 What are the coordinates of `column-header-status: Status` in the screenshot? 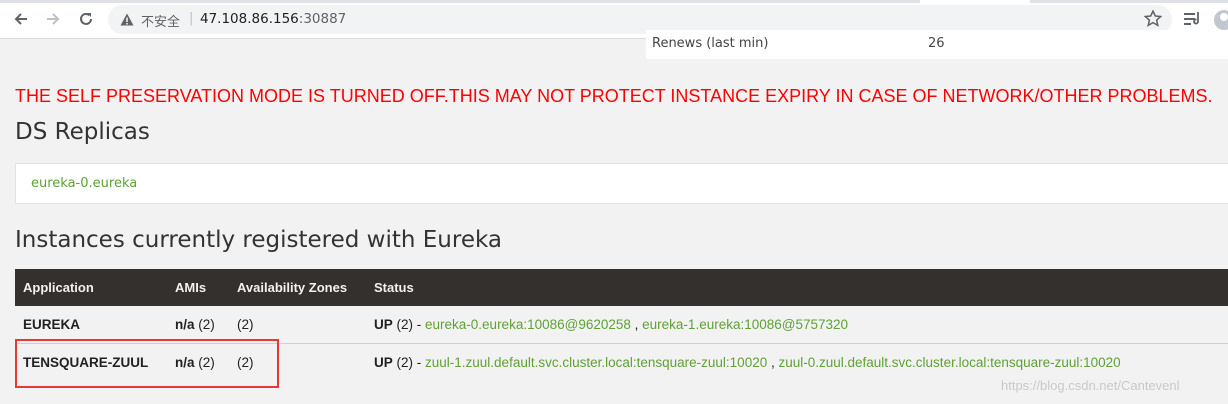 It's located at (797, 287).